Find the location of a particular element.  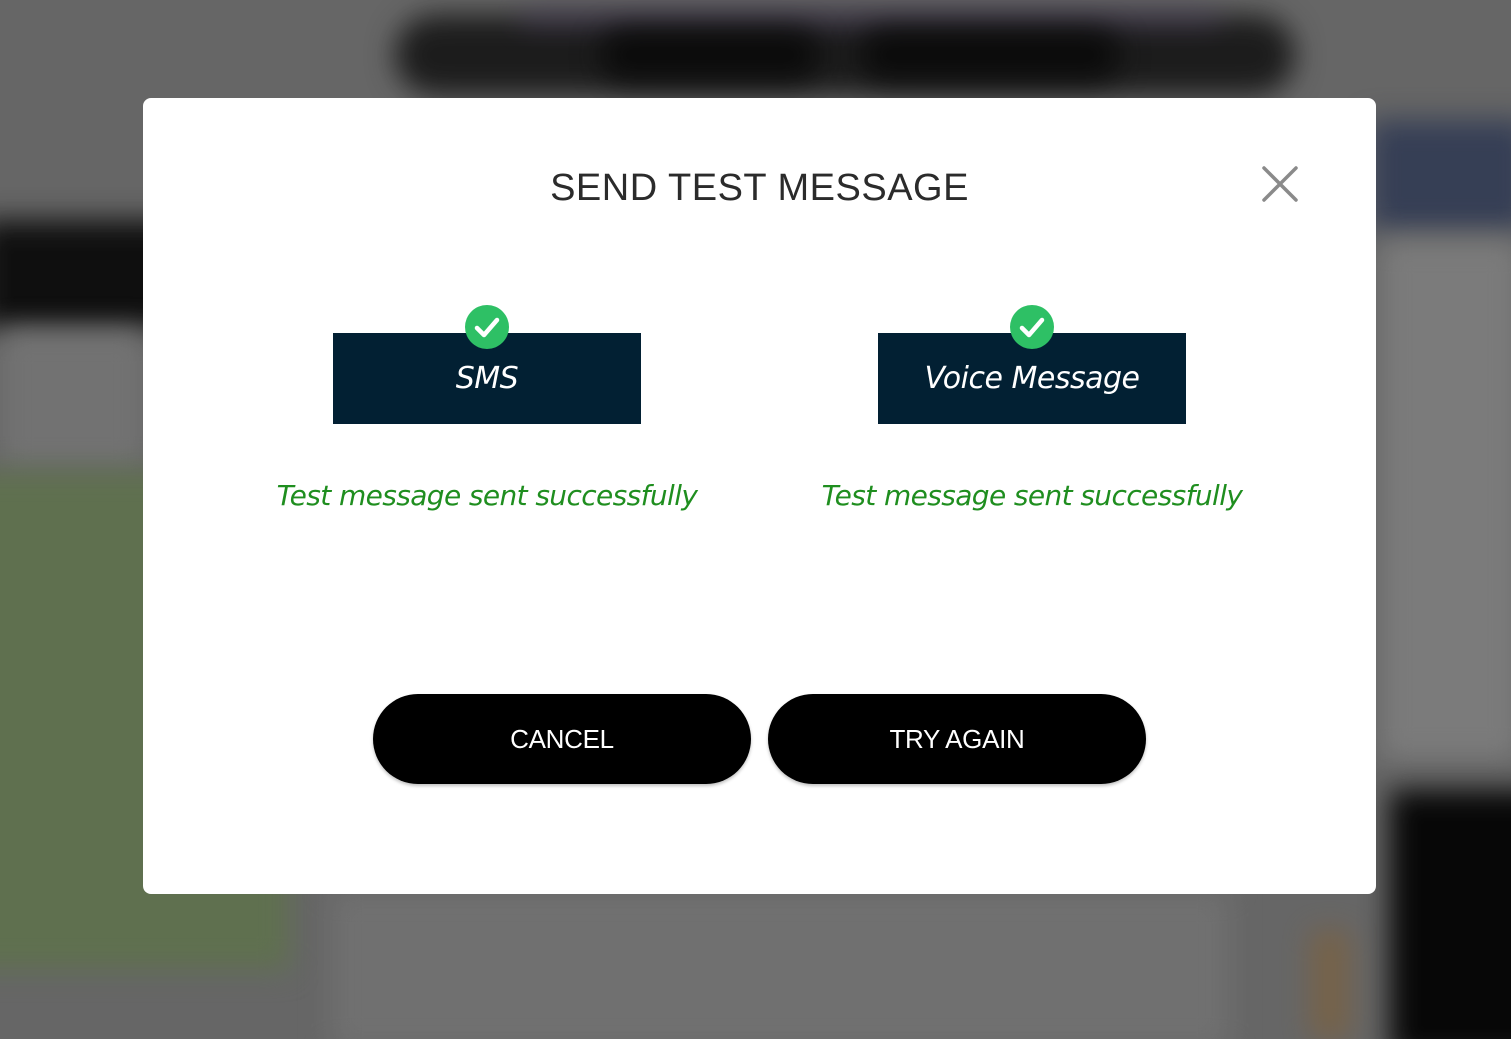

close-button is located at coordinates (1280, 184).